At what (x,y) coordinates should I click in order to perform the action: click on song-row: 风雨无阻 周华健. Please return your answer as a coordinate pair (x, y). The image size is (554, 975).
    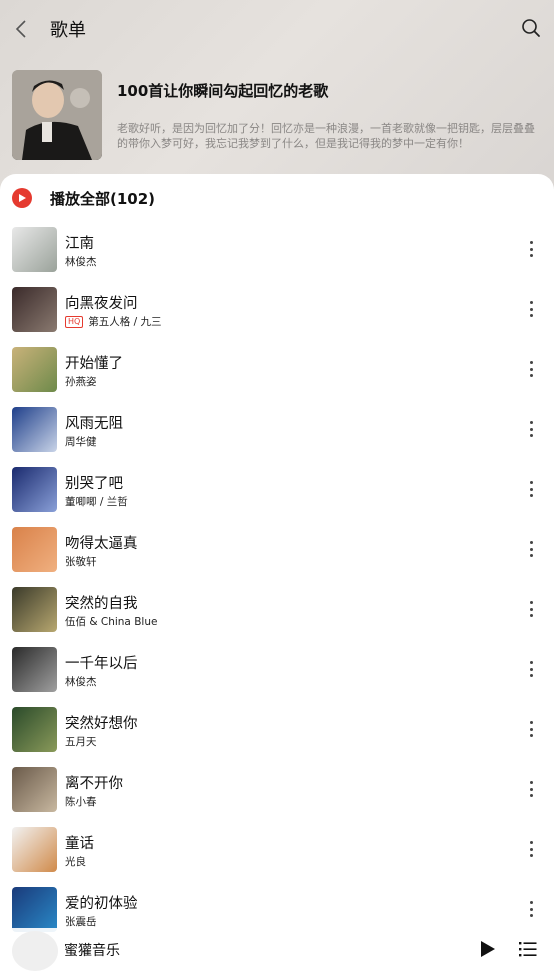
    Looking at the image, I should click on (277, 429).